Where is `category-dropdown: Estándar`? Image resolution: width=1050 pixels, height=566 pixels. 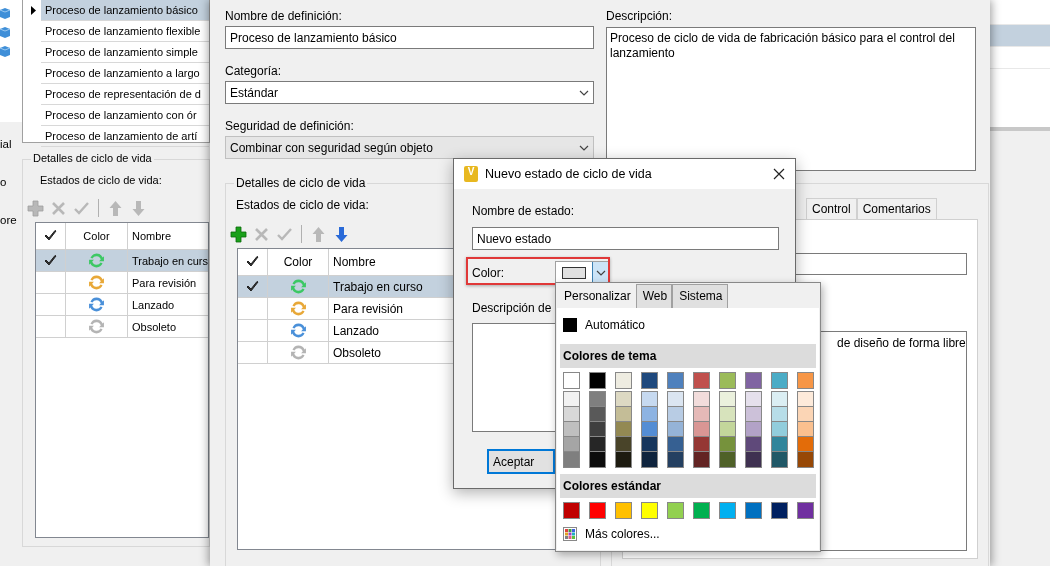 category-dropdown: Estándar is located at coordinates (409, 92).